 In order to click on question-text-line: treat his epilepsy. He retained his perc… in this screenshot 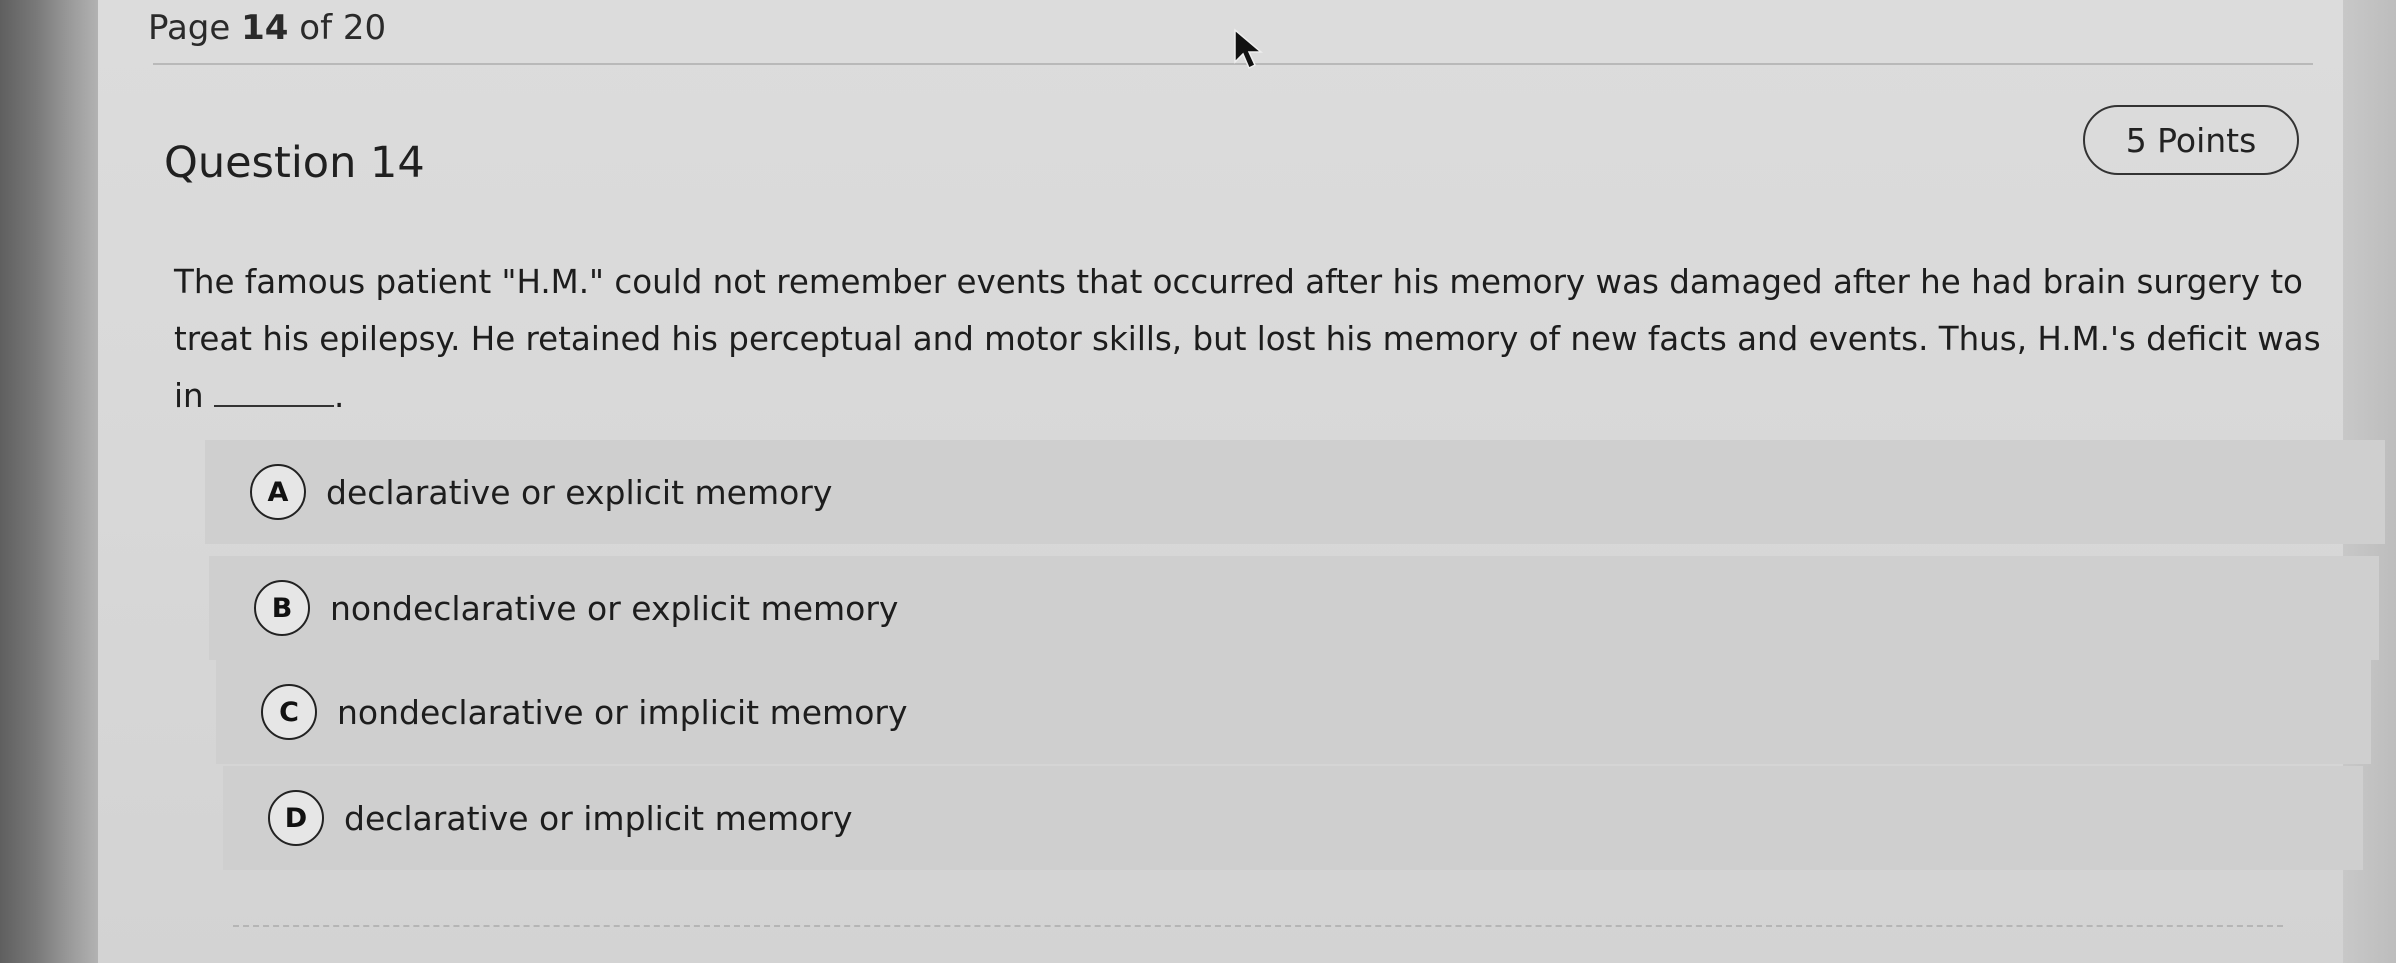, I will do `click(1247, 339)`.